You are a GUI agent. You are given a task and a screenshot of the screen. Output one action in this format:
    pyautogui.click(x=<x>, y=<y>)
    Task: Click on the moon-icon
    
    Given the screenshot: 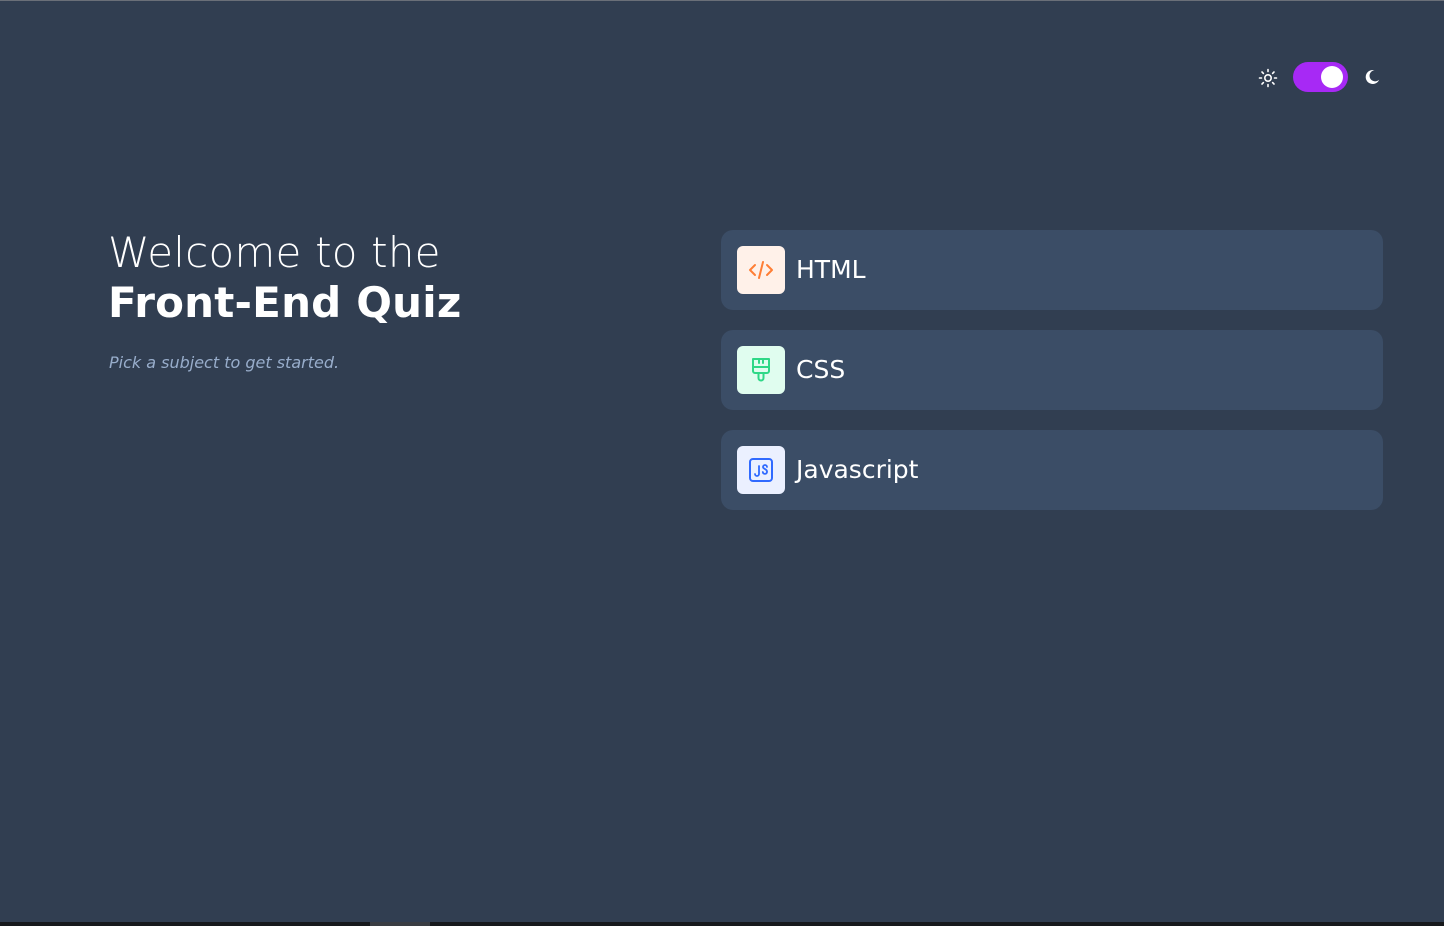 What is the action you would take?
    pyautogui.click(x=1372, y=77)
    